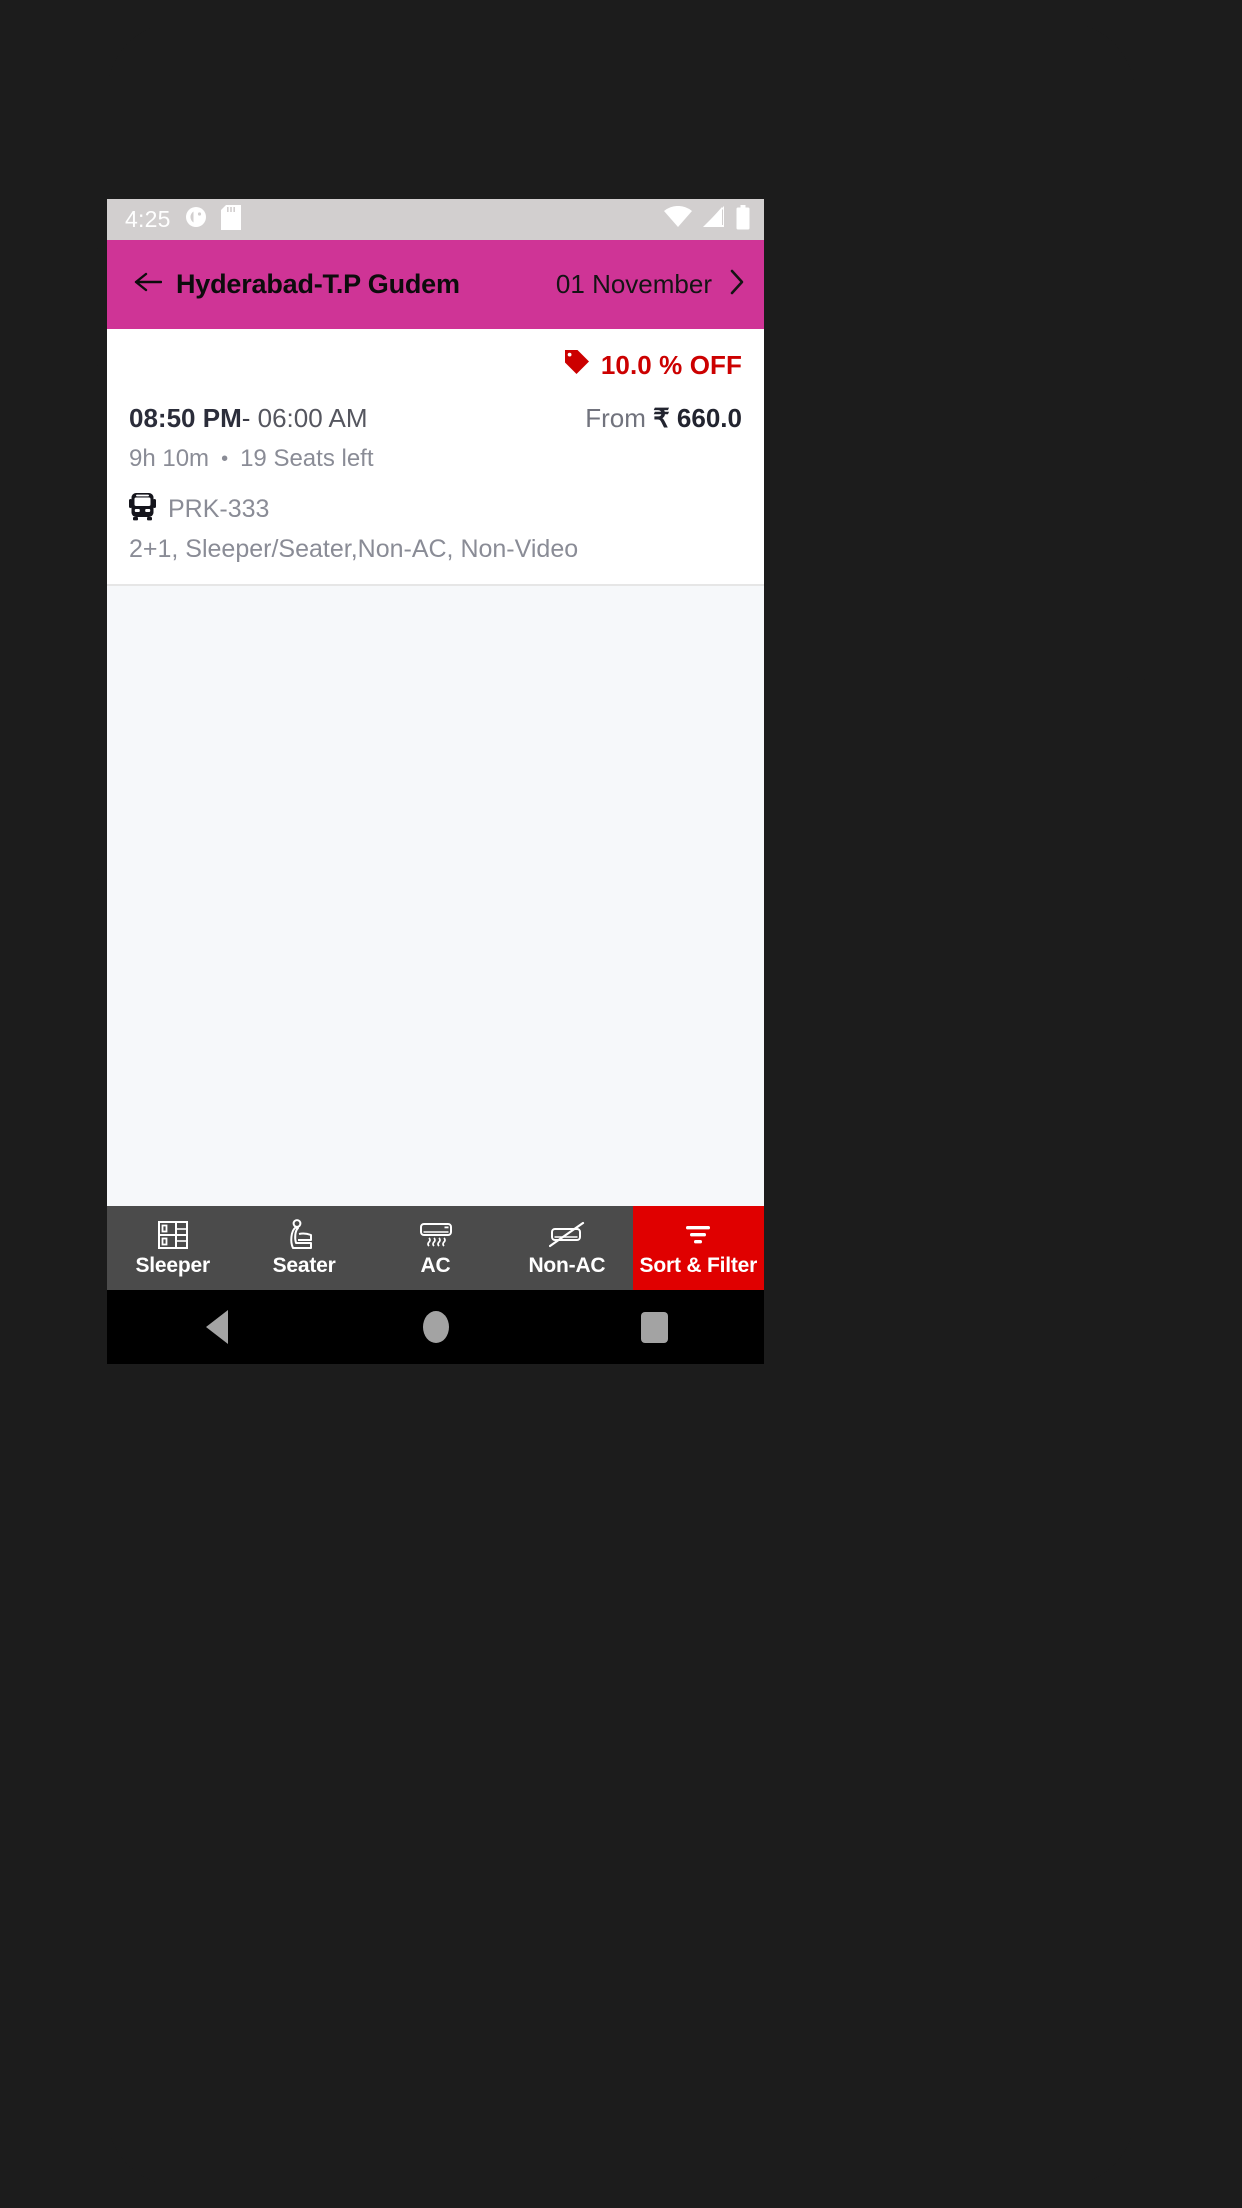 This screenshot has height=2208, width=1242. Describe the element at coordinates (678, 219) in the screenshot. I see `wifi-icon` at that location.